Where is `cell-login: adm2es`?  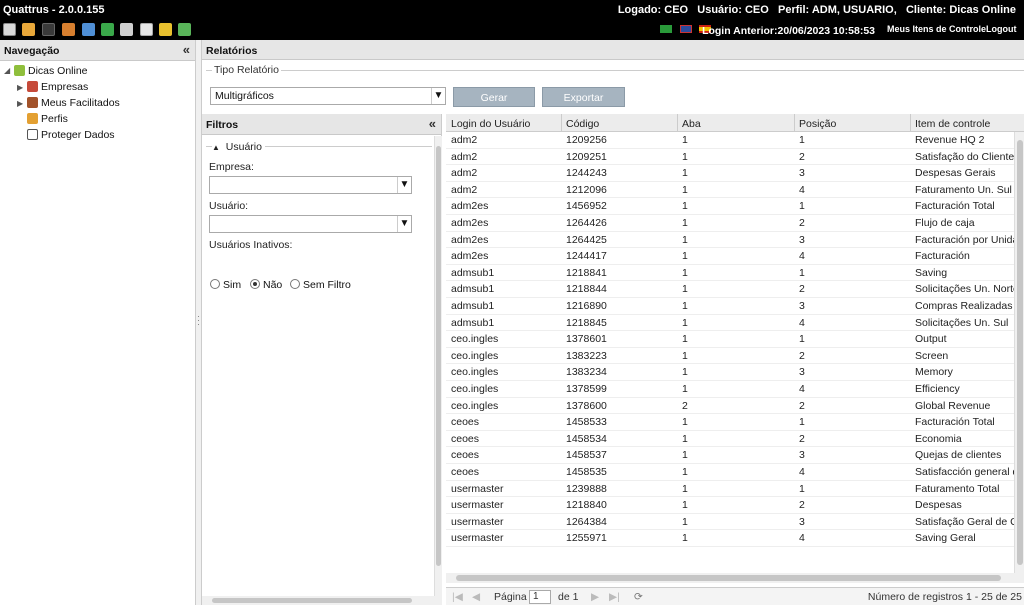 cell-login: adm2es is located at coordinates (470, 256).